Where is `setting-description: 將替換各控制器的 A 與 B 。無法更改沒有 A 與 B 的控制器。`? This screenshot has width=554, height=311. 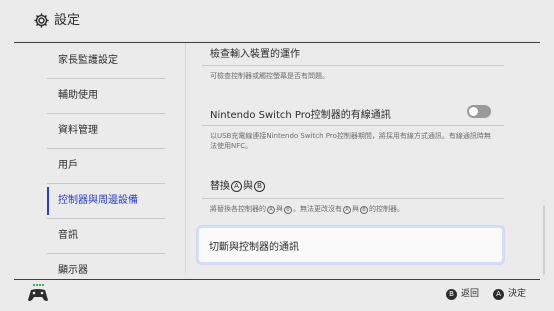
setting-description: 將替換各控制器的 A 與 B 。無法更改沒有 A 與 B 的控制器。 is located at coordinates (352, 209).